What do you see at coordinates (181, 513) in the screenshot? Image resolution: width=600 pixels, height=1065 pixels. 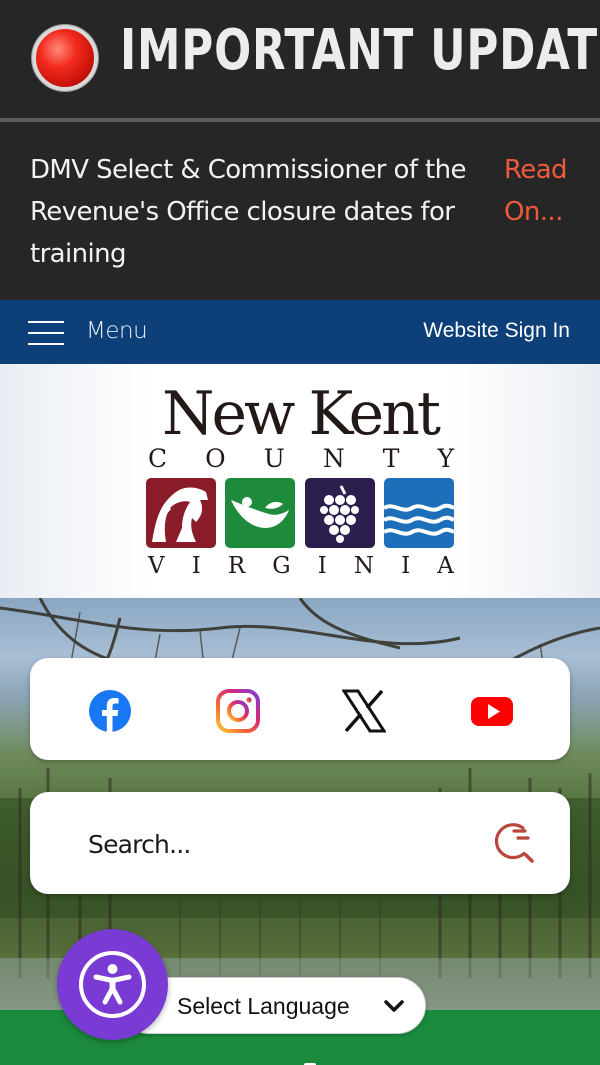 I see `logo-horse-tile-icon` at bounding box center [181, 513].